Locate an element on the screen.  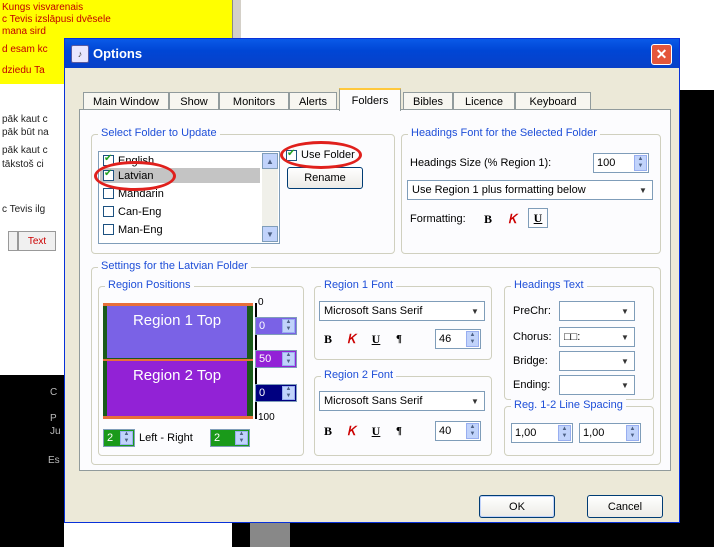
chorus-select: □□: ▼ is located at coordinates (597, 337).